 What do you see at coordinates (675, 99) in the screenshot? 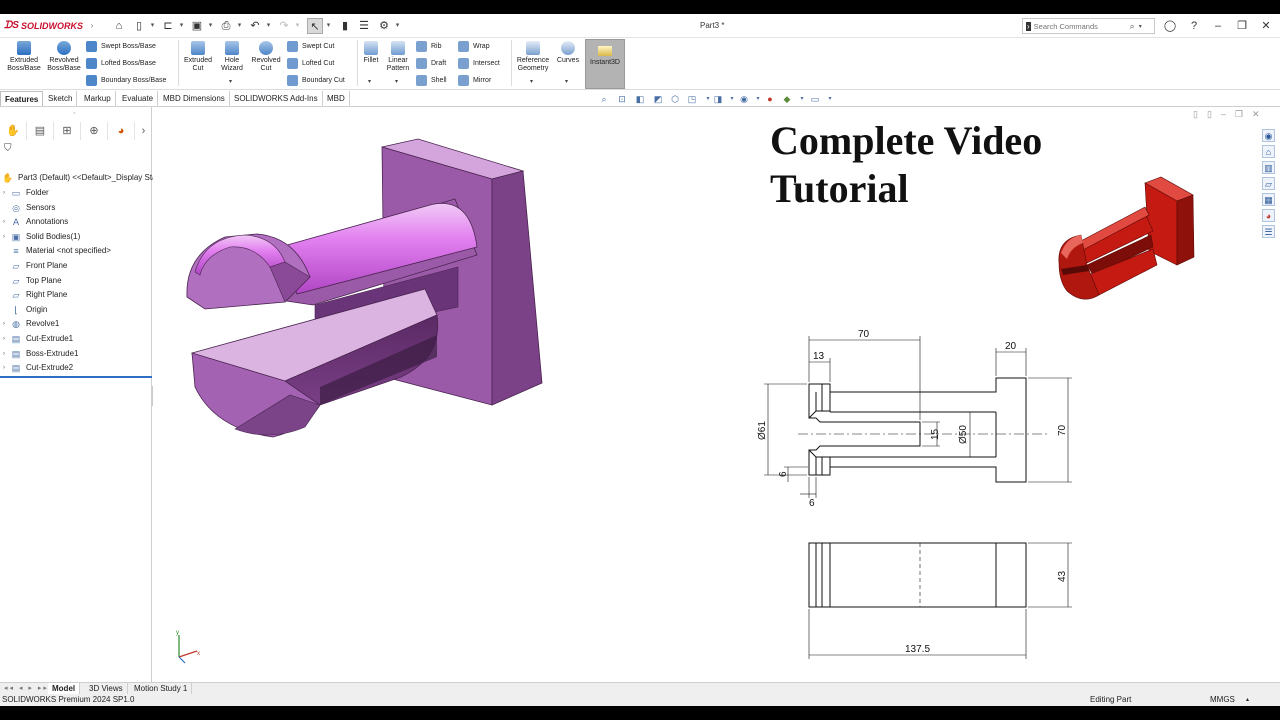
I see `dynamic-annotation-icon: ⬡` at bounding box center [675, 99].